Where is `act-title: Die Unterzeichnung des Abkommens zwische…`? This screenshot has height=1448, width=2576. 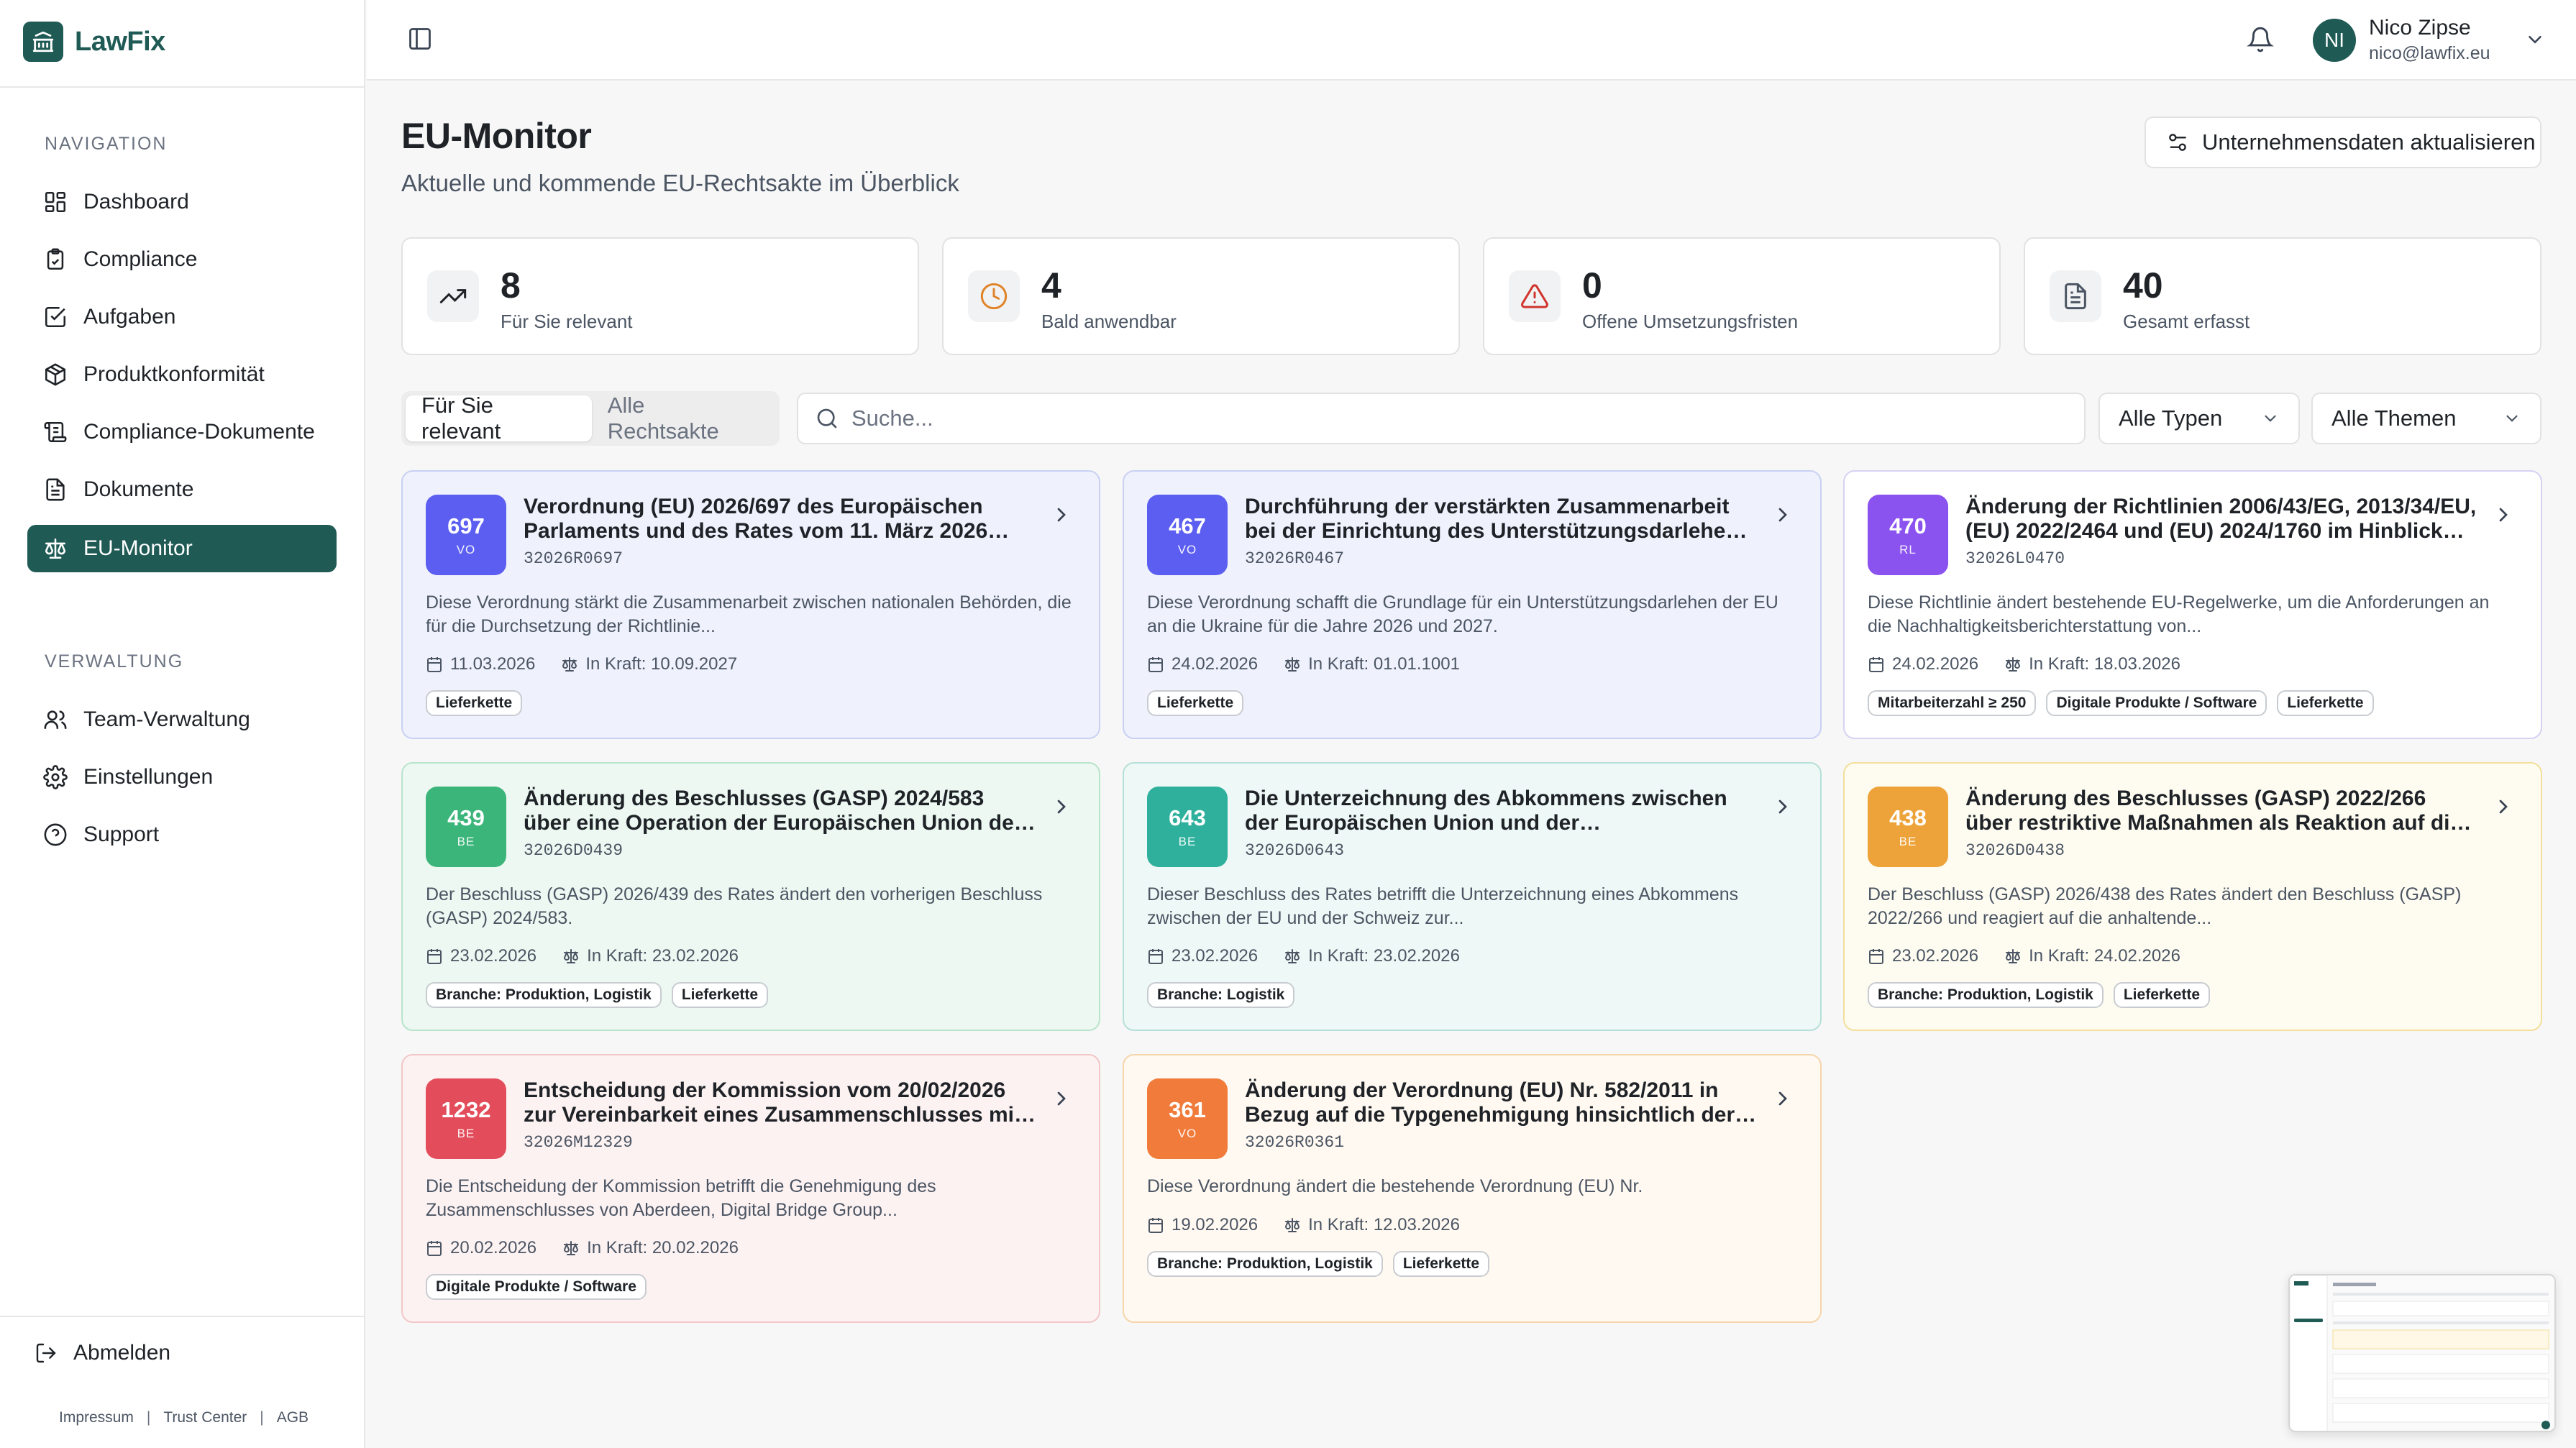 act-title: Die Unterzeichnung des Abkommens zwische… is located at coordinates (1486, 811).